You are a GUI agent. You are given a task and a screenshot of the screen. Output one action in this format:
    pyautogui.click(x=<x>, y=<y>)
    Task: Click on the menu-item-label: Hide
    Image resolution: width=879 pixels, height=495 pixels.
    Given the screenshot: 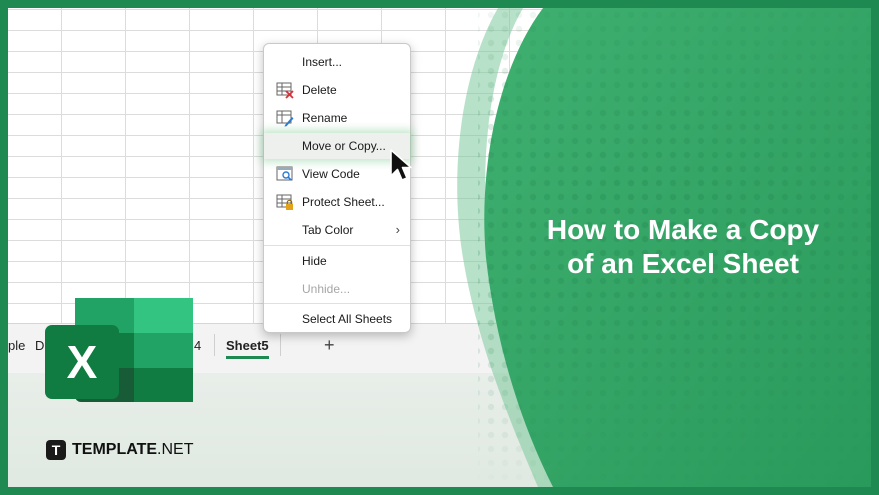 What is the action you would take?
    pyautogui.click(x=314, y=261)
    